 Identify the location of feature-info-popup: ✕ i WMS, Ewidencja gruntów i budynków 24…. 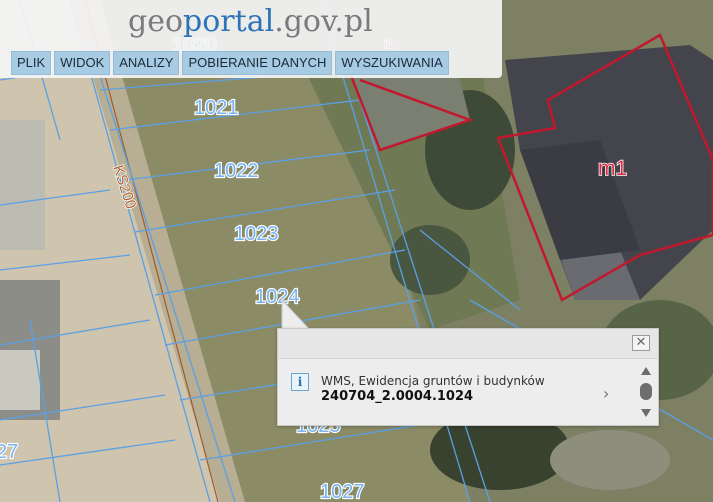
(468, 377).